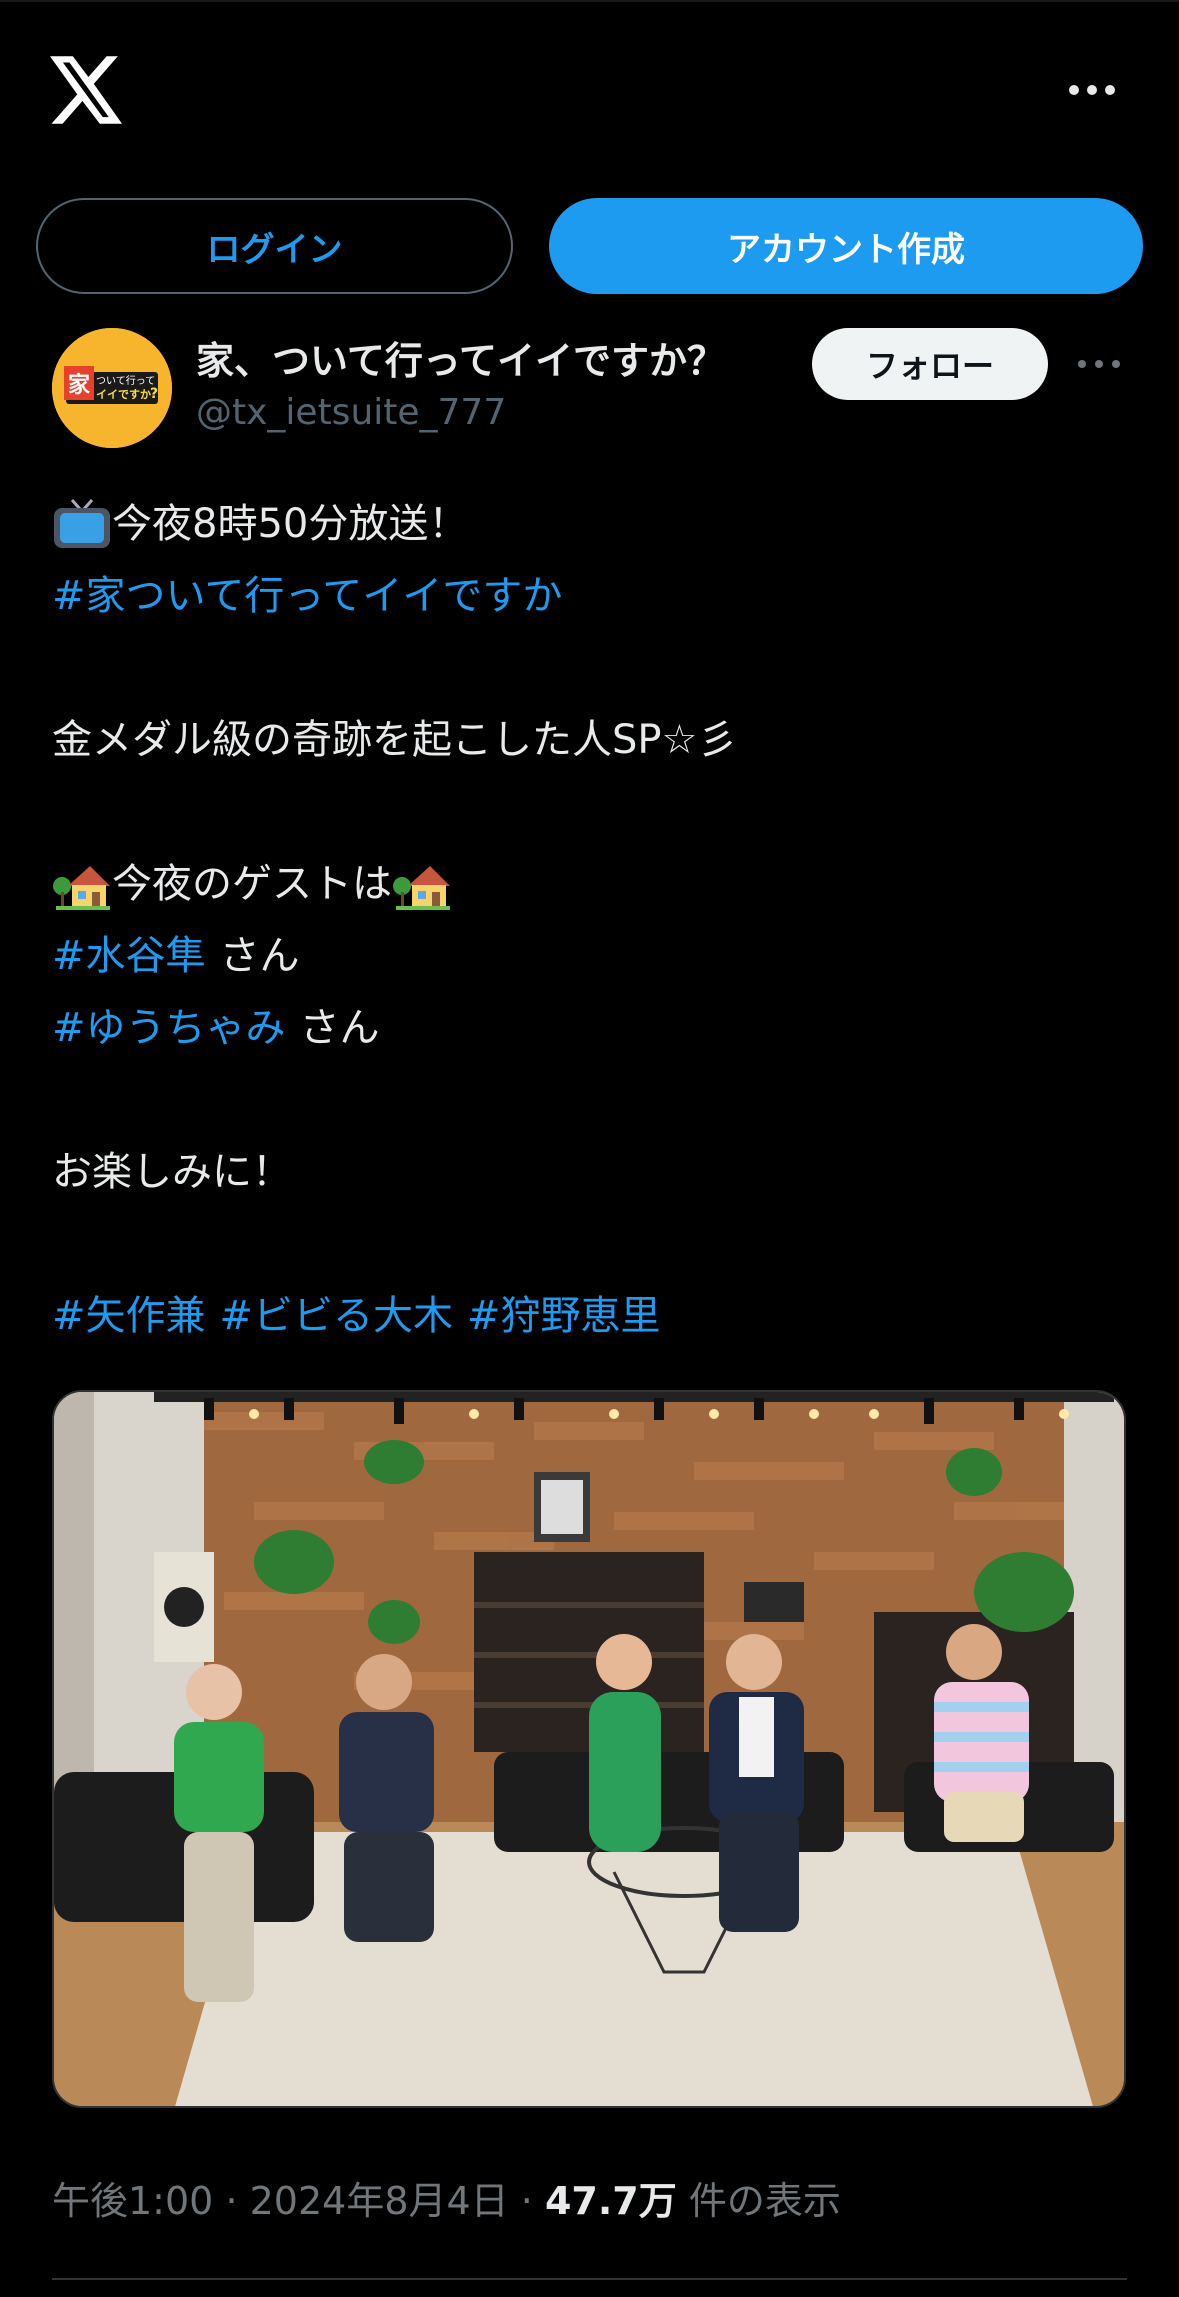 This screenshot has height=2297, width=1179. What do you see at coordinates (123, 394) in the screenshot?
I see `svg-text: イイですか` at bounding box center [123, 394].